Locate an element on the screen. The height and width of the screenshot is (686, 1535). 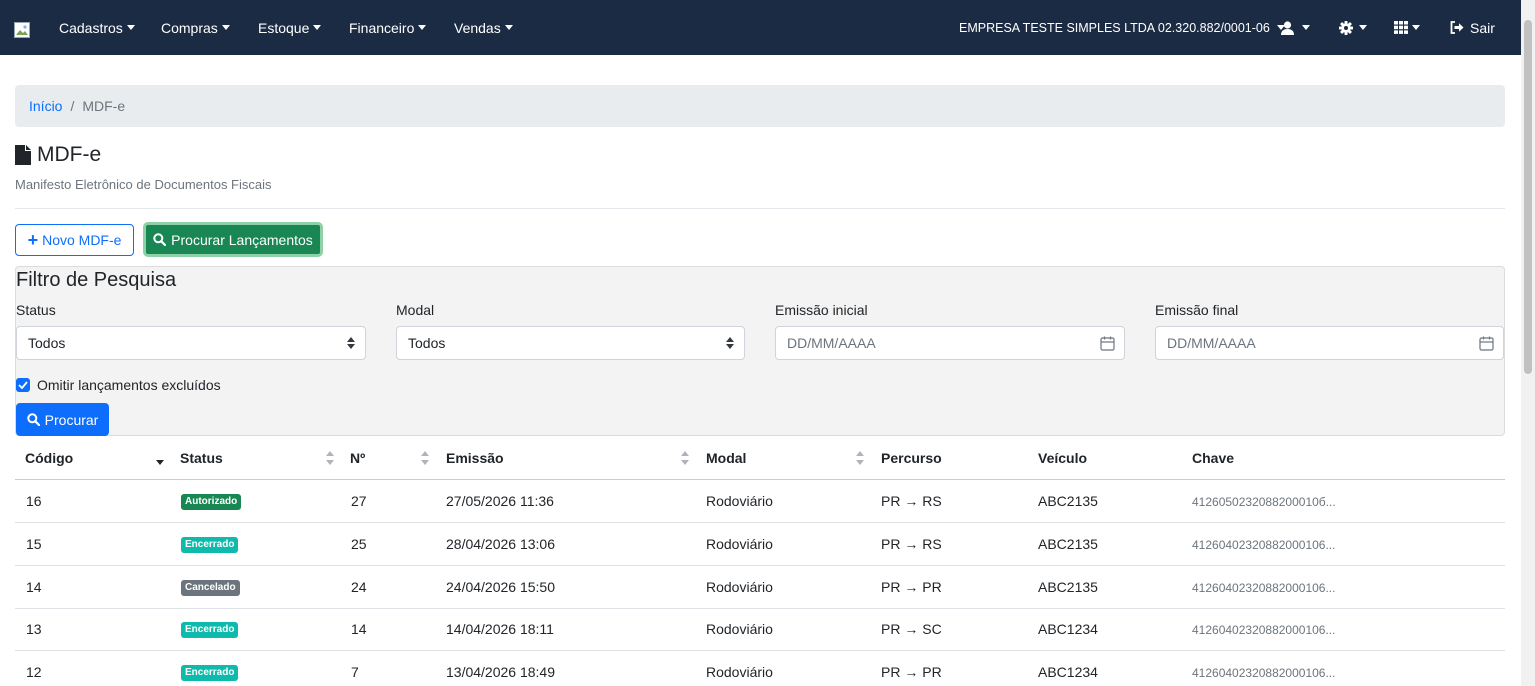
omit-deleted-checkbox is located at coordinates (23, 385).